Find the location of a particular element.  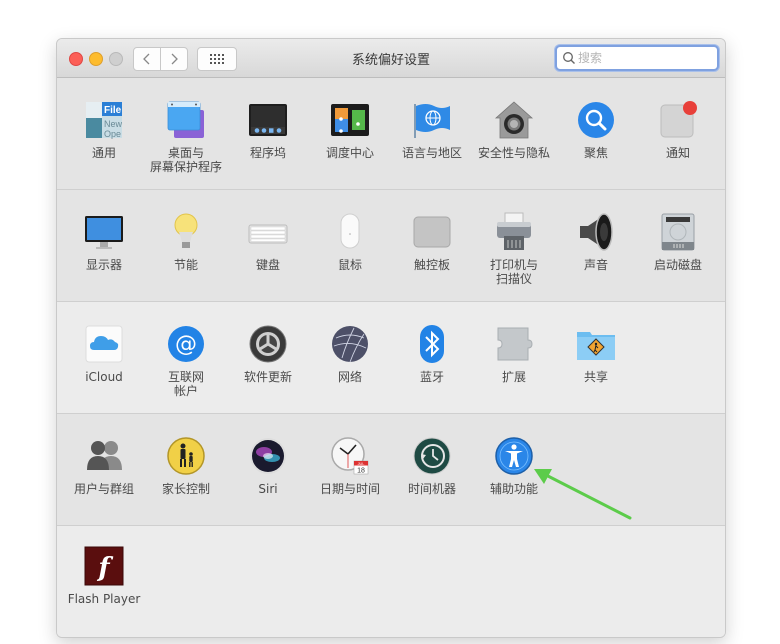

pane-dock: 程序坞 is located at coordinates (268, 130).